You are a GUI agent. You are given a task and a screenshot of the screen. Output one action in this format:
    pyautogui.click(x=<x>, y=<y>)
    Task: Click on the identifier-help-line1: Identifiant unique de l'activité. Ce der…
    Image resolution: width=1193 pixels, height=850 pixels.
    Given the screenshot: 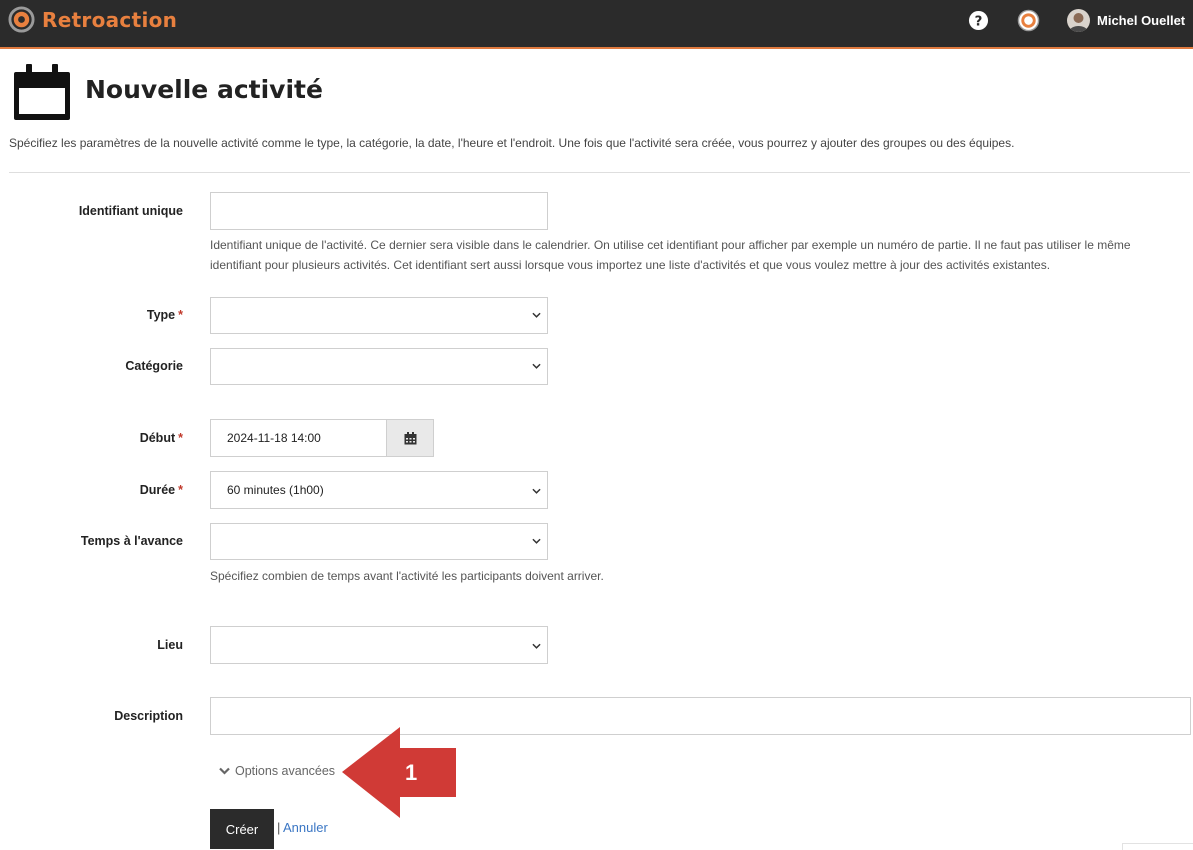 What is the action you would take?
    pyautogui.click(x=670, y=245)
    